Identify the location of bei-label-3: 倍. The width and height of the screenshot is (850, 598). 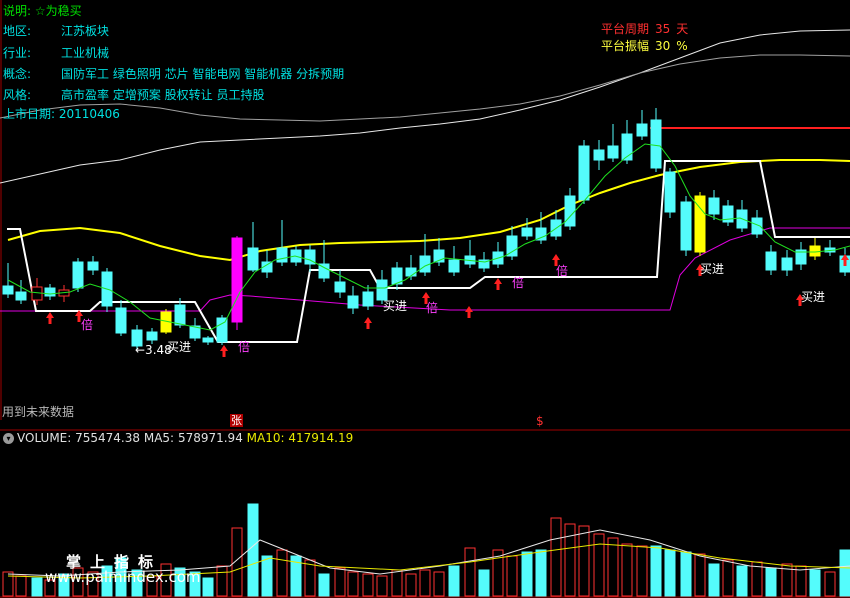
(432, 308).